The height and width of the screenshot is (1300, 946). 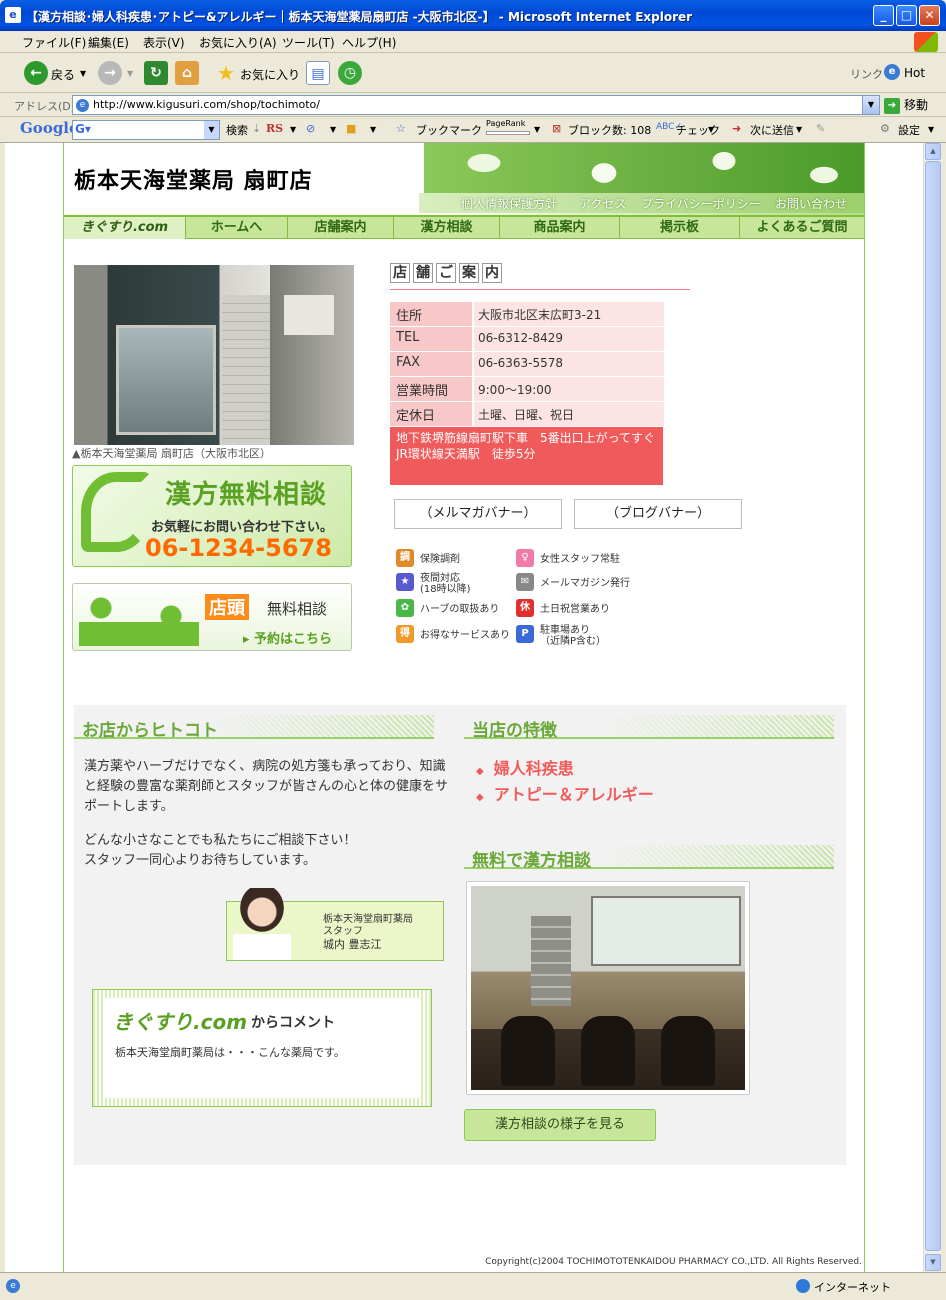 What do you see at coordinates (449, 130) in the screenshot?
I see `bookmark-button: ブックマーク` at bounding box center [449, 130].